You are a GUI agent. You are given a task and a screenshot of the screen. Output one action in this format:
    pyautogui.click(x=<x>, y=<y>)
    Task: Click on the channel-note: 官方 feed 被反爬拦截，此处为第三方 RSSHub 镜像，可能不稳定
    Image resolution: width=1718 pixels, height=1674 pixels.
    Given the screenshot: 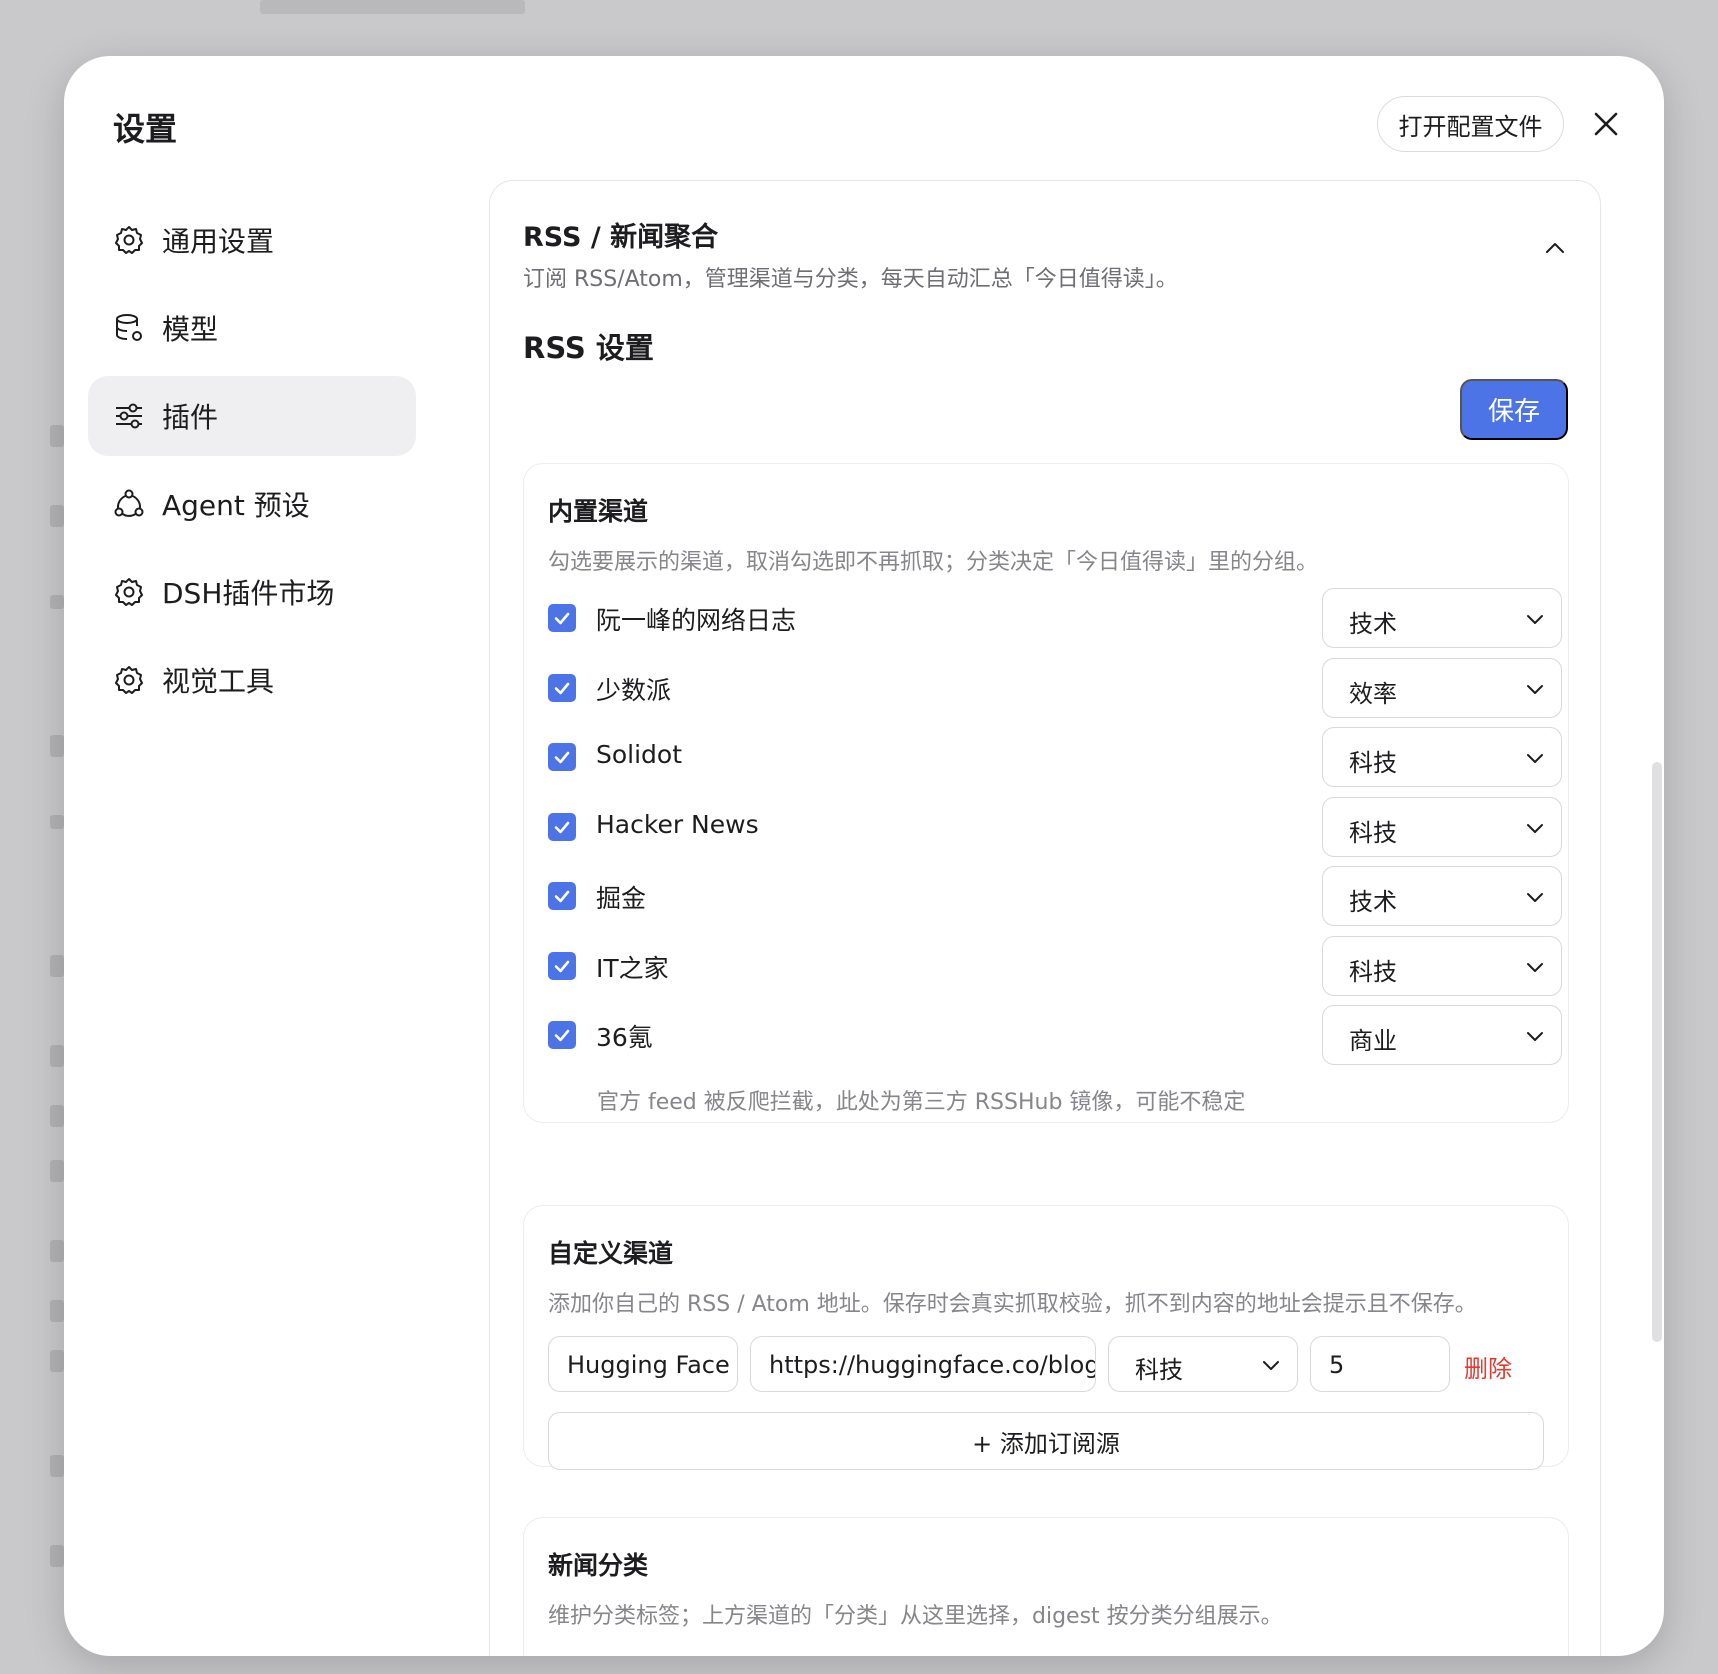 What is the action you would take?
    pyautogui.click(x=921, y=1102)
    